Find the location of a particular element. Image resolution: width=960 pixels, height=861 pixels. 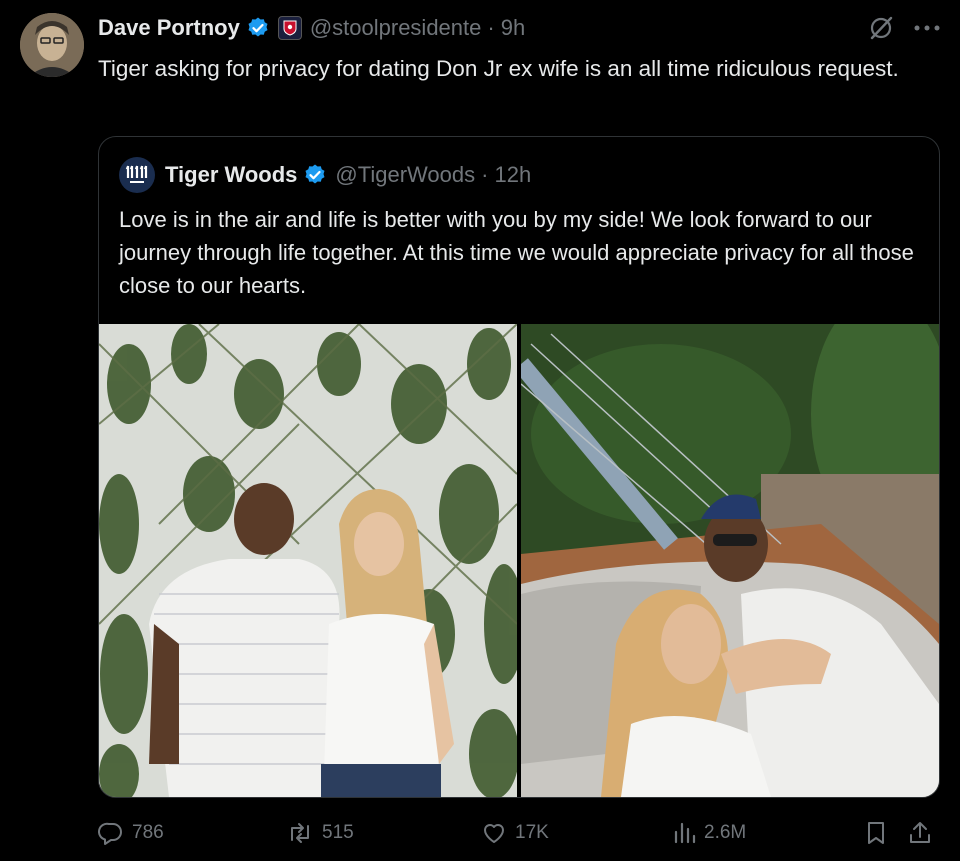

quoted-author-handle: @TigerWoods is located at coordinates (405, 175).